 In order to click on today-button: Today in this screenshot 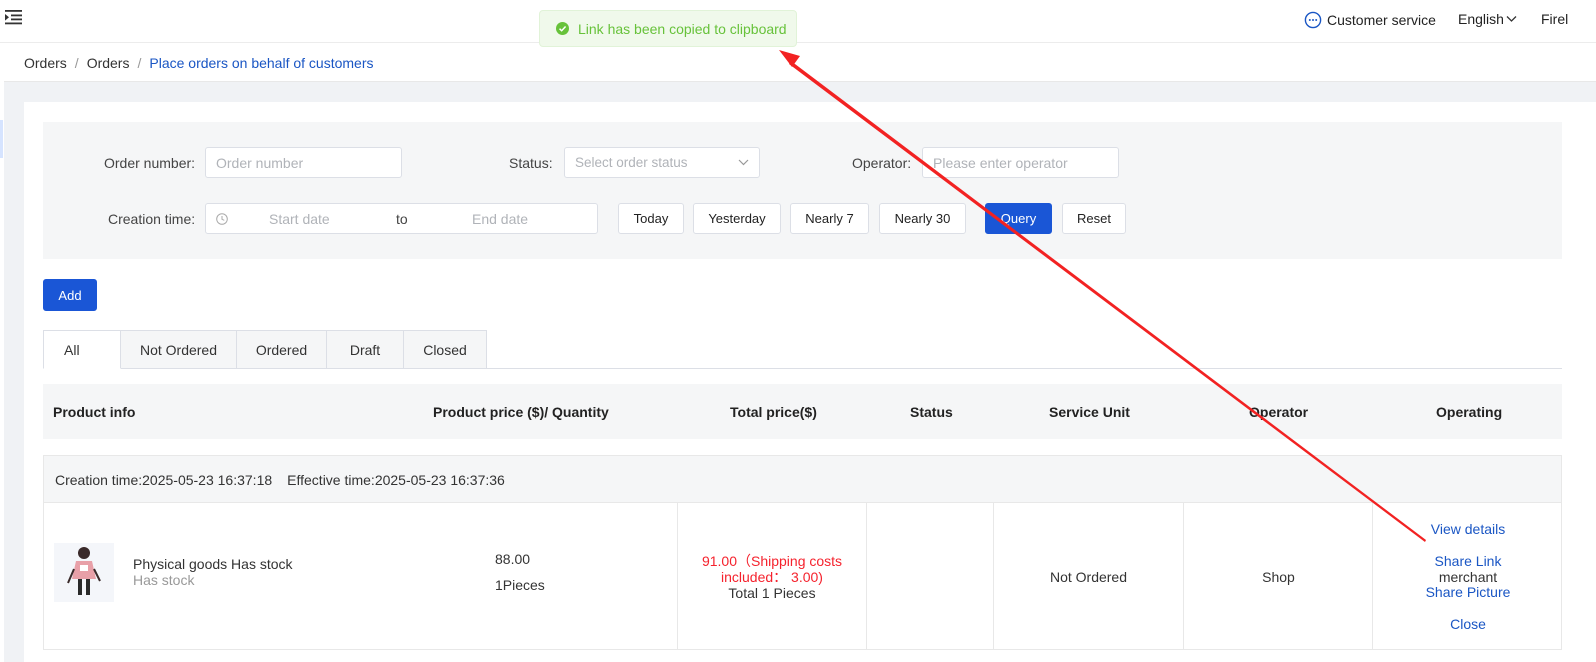, I will do `click(651, 218)`.